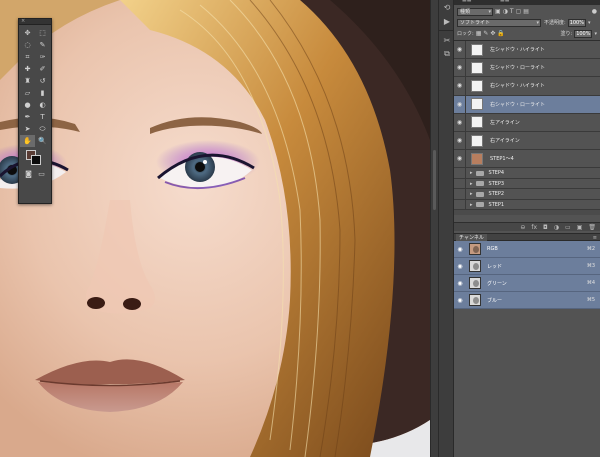 The height and width of the screenshot is (457, 600). Describe the element at coordinates (479, 33) in the screenshot. I see `lock-transparent-icon: ▦` at that location.